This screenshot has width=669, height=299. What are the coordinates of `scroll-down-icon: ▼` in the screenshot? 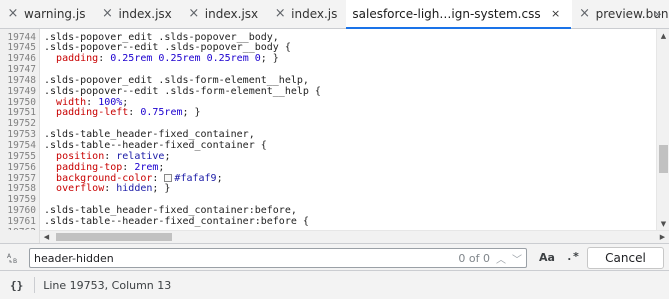 It's located at (663, 223).